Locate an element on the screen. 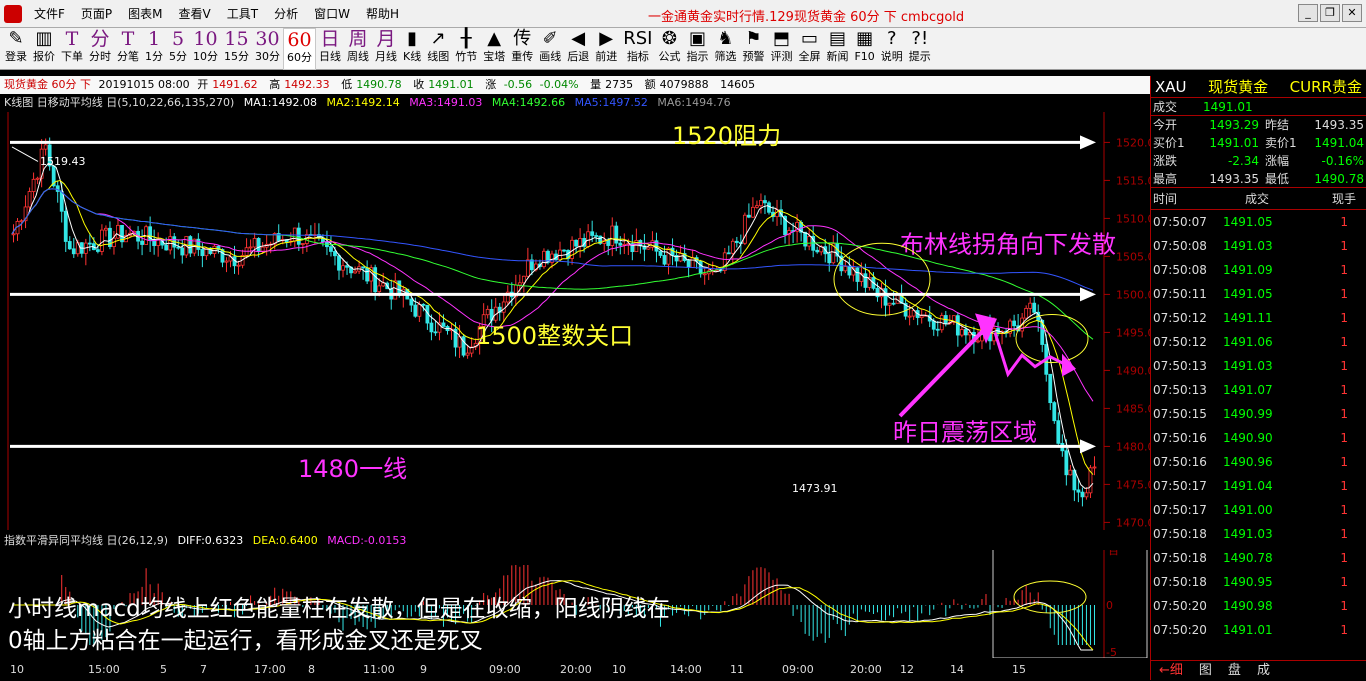  y-tick-label: 1475.0 is located at coordinates (1133, 484).